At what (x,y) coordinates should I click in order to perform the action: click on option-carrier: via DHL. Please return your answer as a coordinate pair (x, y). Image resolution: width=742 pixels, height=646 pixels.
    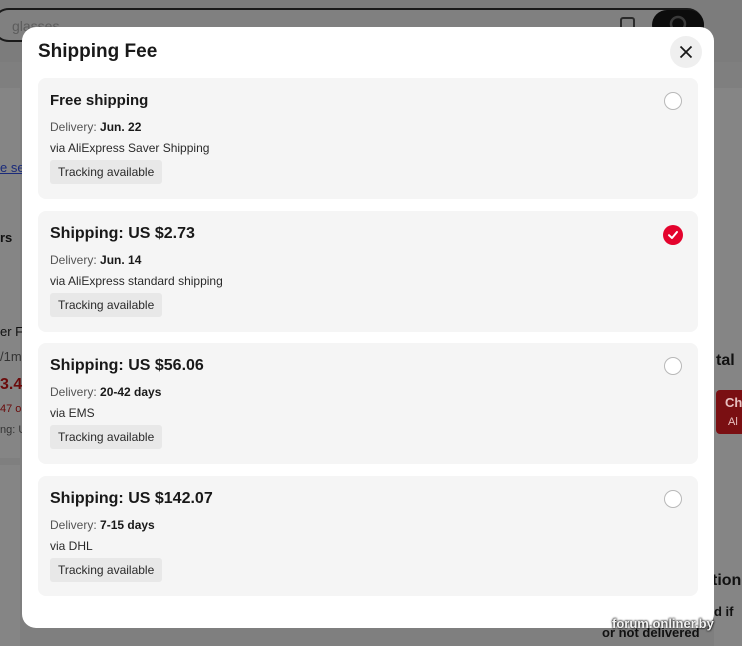
    Looking at the image, I should click on (71, 546).